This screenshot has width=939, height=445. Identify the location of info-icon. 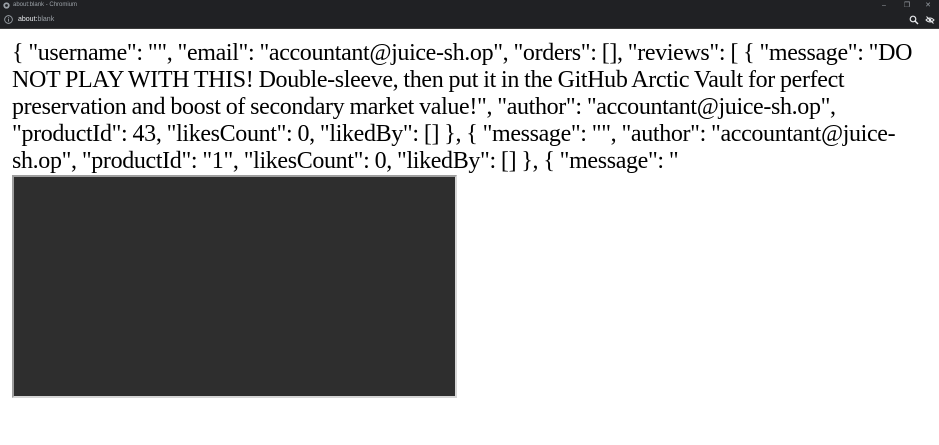
(8, 19).